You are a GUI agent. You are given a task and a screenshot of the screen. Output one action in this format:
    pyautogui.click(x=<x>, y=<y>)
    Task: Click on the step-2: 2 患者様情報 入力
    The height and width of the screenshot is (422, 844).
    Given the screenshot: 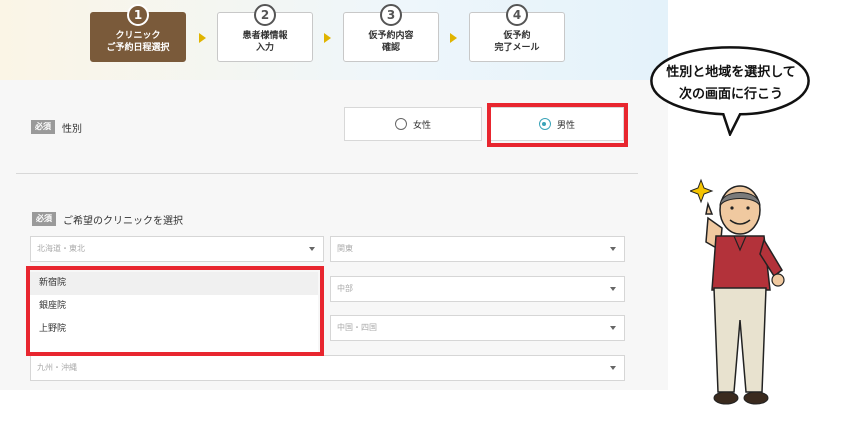 What is the action you would take?
    pyautogui.click(x=265, y=33)
    